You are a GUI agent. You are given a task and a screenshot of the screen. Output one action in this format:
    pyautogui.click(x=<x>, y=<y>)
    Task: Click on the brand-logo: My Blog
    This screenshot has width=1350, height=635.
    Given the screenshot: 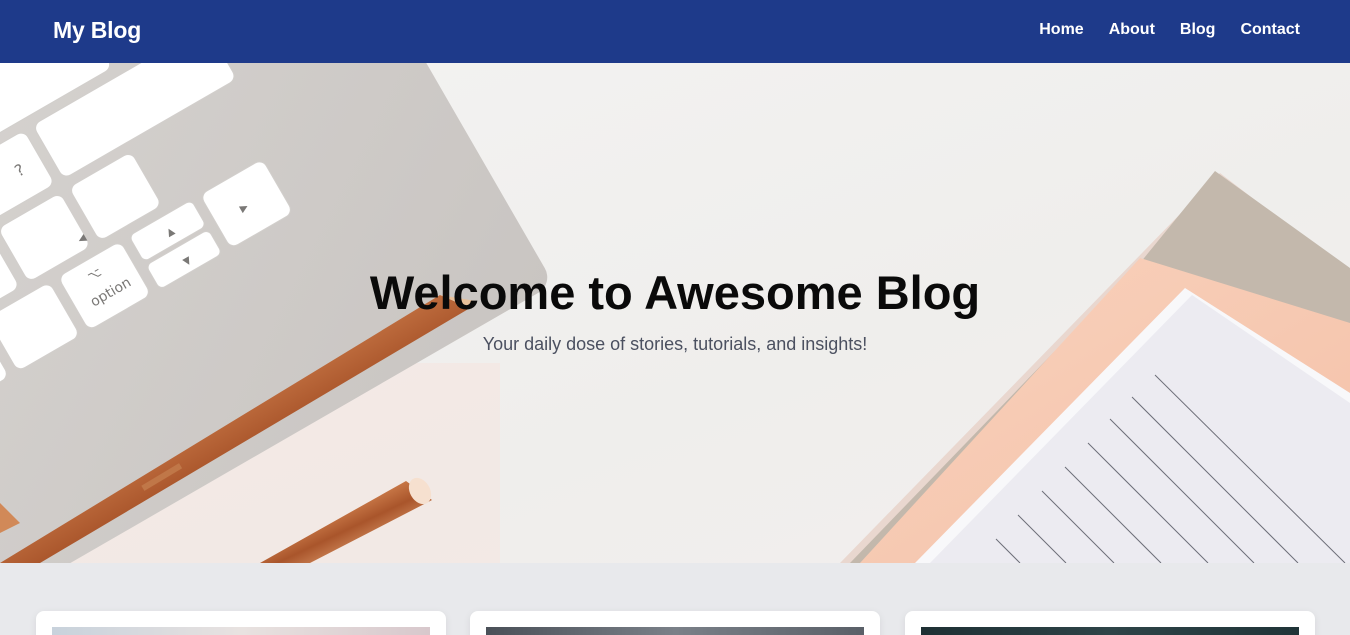 What is the action you would take?
    pyautogui.click(x=97, y=30)
    